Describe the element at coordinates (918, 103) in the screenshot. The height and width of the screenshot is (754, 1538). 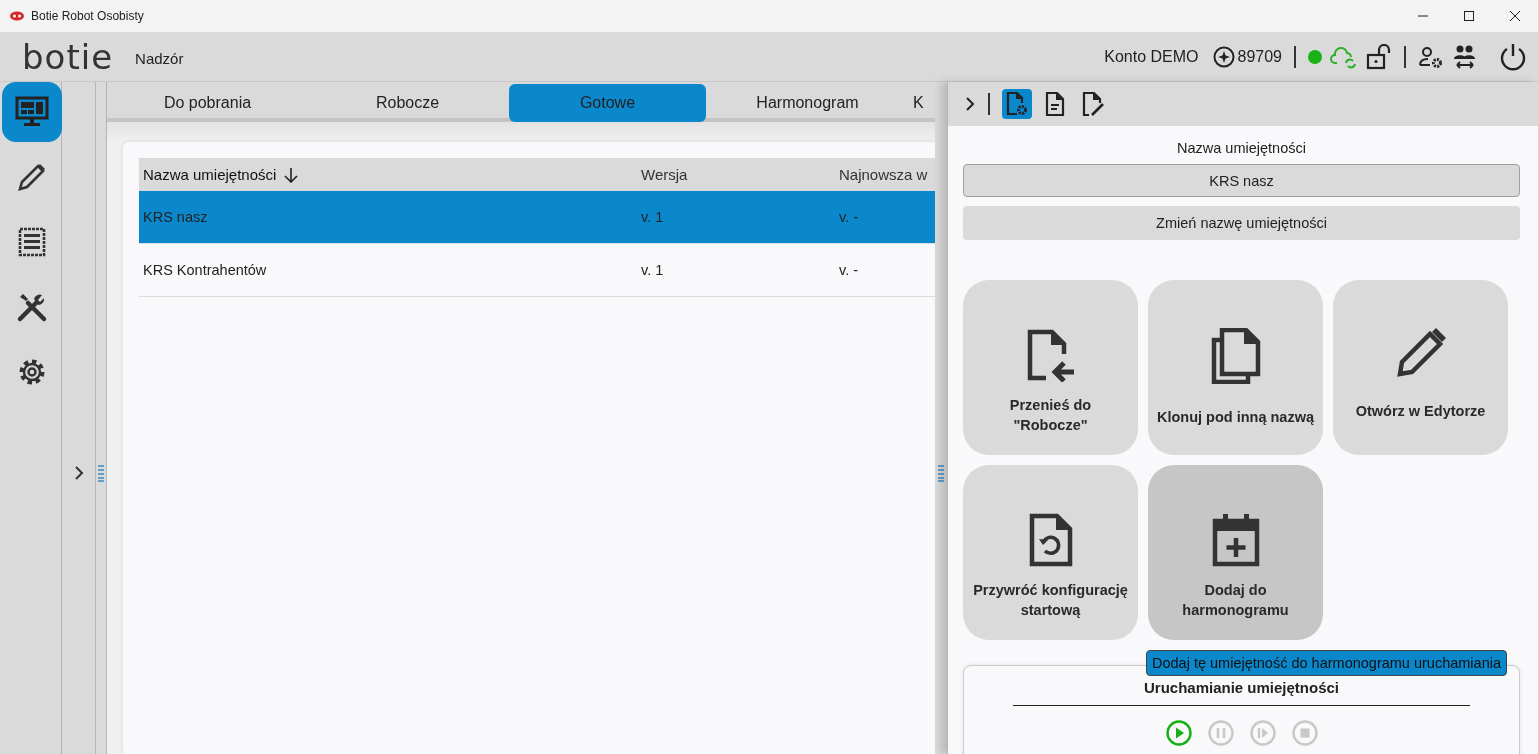
I see `tab: K` at that location.